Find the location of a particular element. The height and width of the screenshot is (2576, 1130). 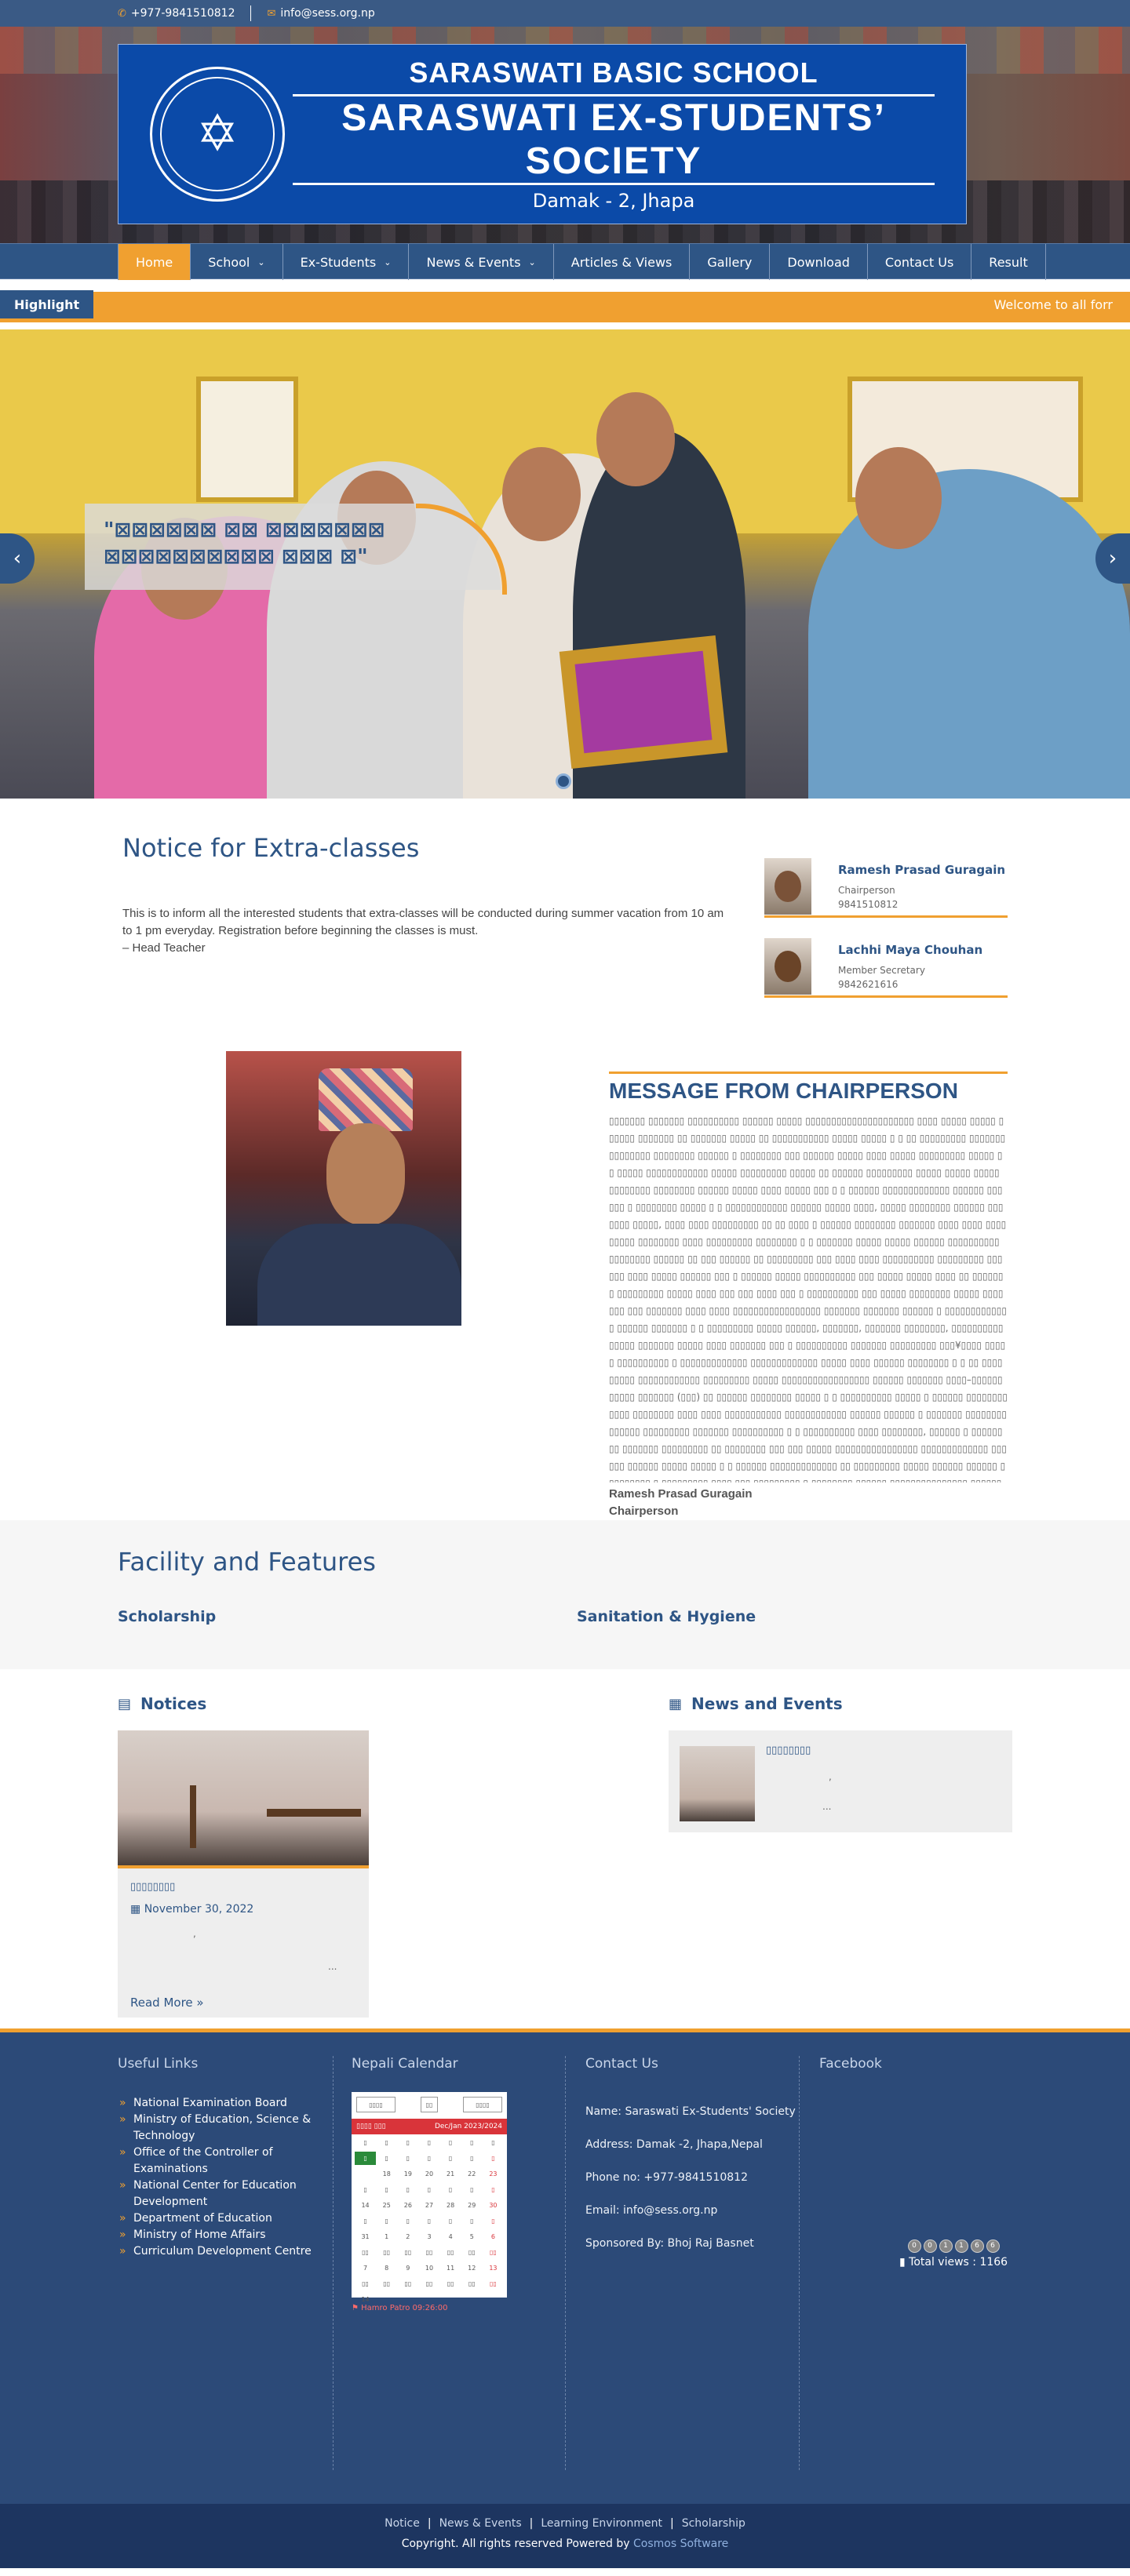

topbar-phone: ✆ +977-9841510812 is located at coordinates (176, 13).